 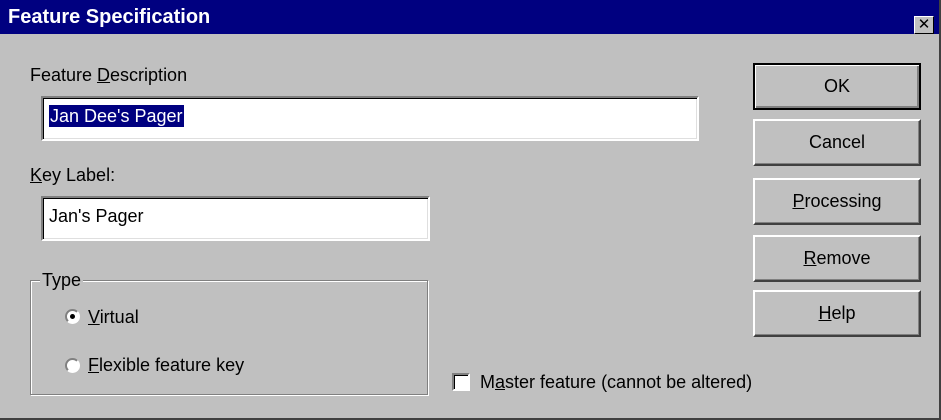 What do you see at coordinates (235, 218) in the screenshot?
I see `key-label-field: Jan's Pager` at bounding box center [235, 218].